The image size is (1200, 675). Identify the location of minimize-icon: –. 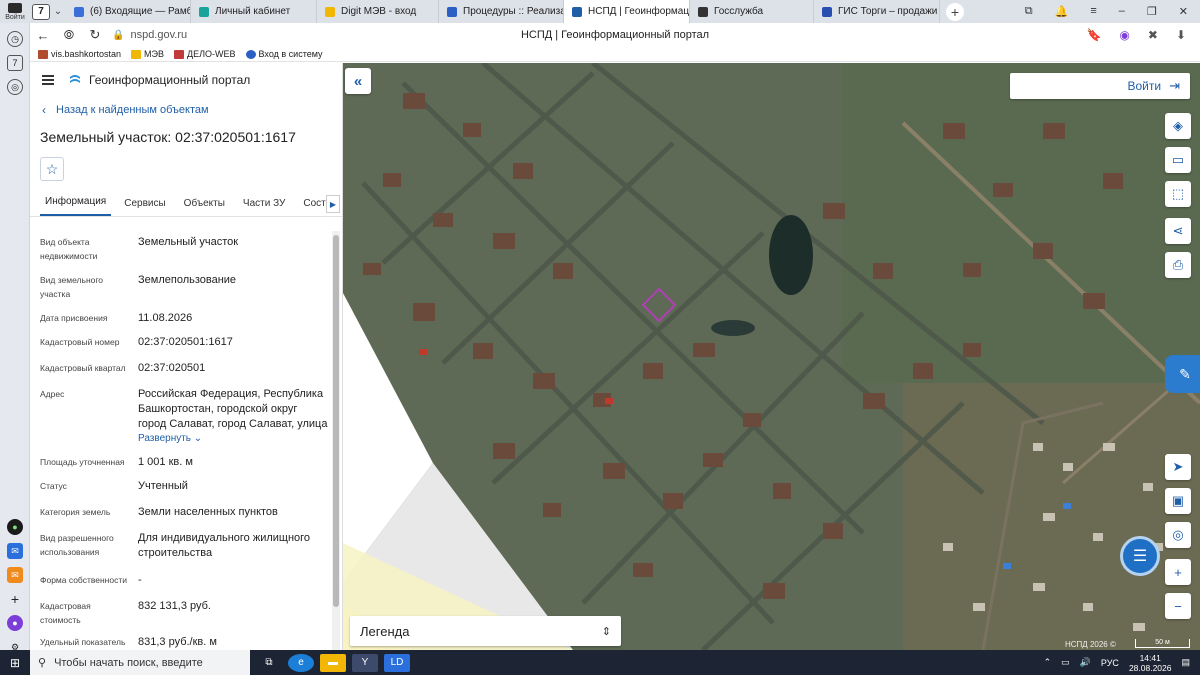
(1122, 11).